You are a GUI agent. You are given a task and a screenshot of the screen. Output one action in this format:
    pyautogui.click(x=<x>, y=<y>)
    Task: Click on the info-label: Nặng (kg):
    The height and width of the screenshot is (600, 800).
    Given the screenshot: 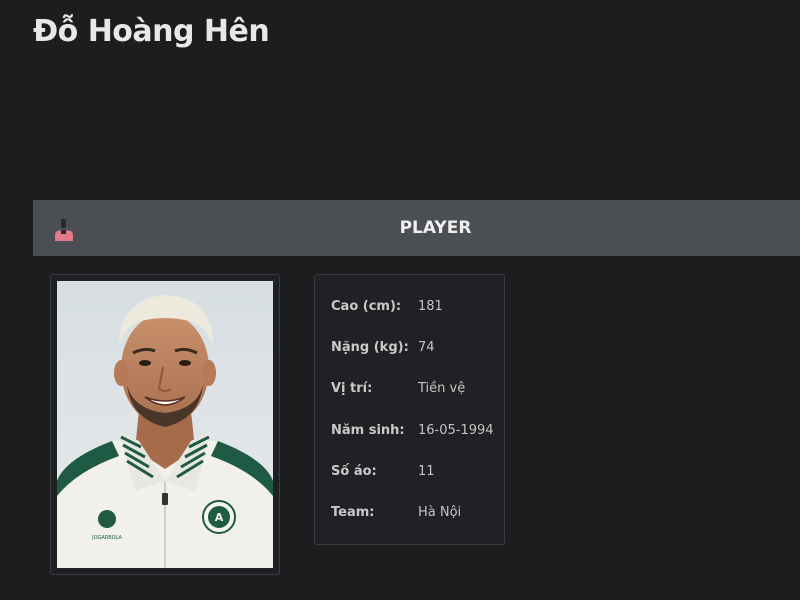 What is the action you would take?
    pyautogui.click(x=370, y=347)
    